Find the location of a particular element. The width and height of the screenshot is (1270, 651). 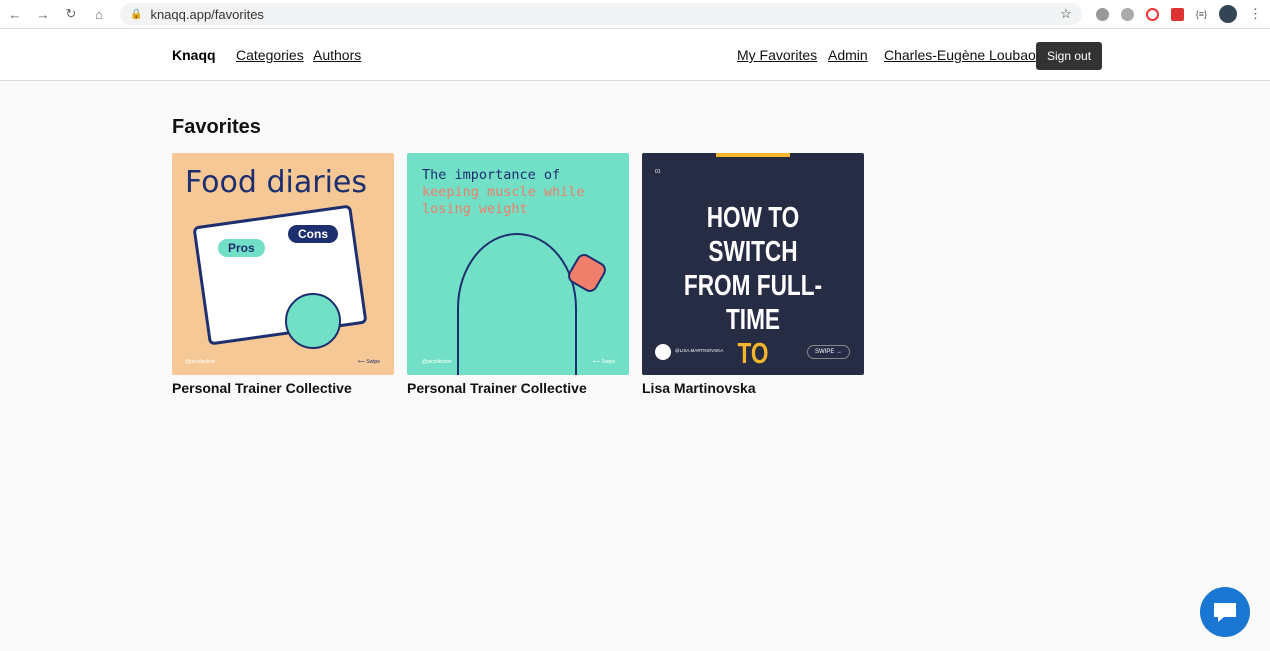

slide-number: 01 is located at coordinates (658, 172).